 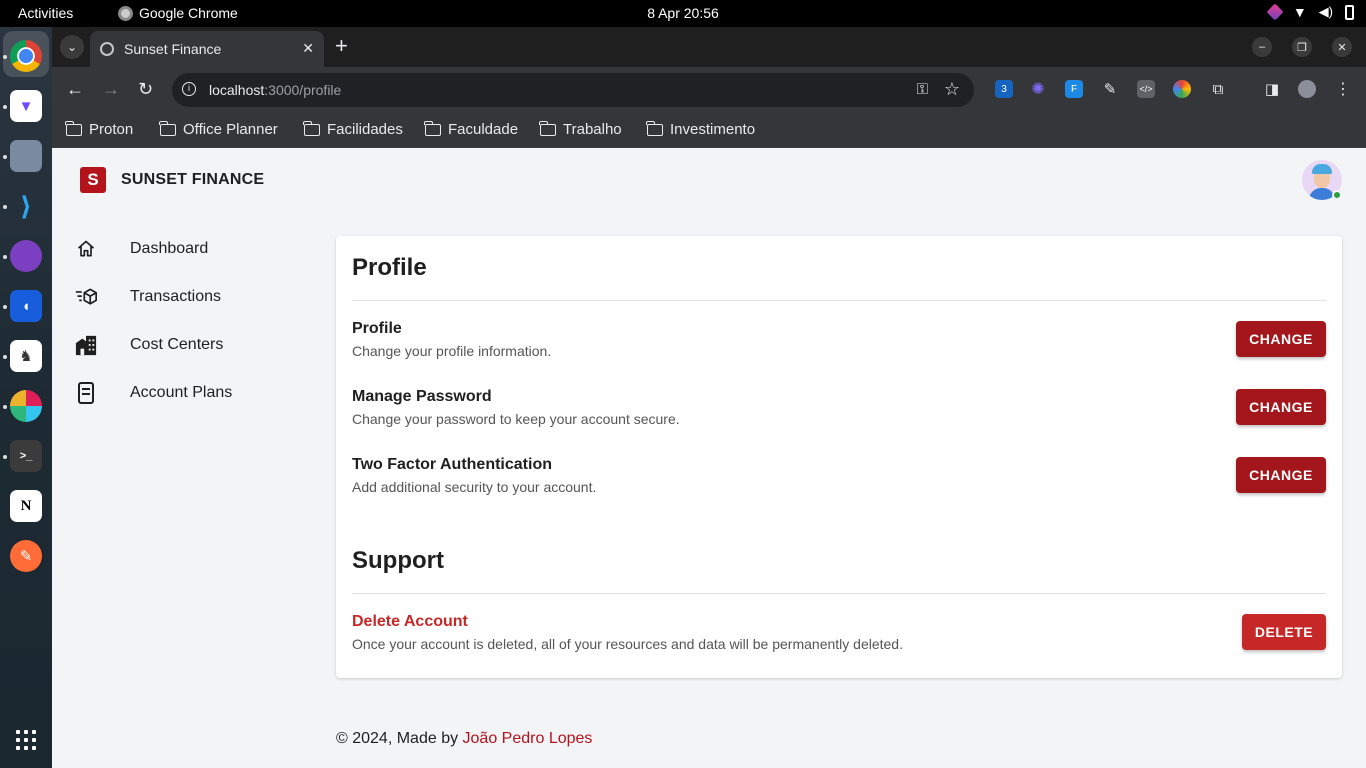 What do you see at coordinates (93, 180) in the screenshot?
I see `brand-logo: S` at bounding box center [93, 180].